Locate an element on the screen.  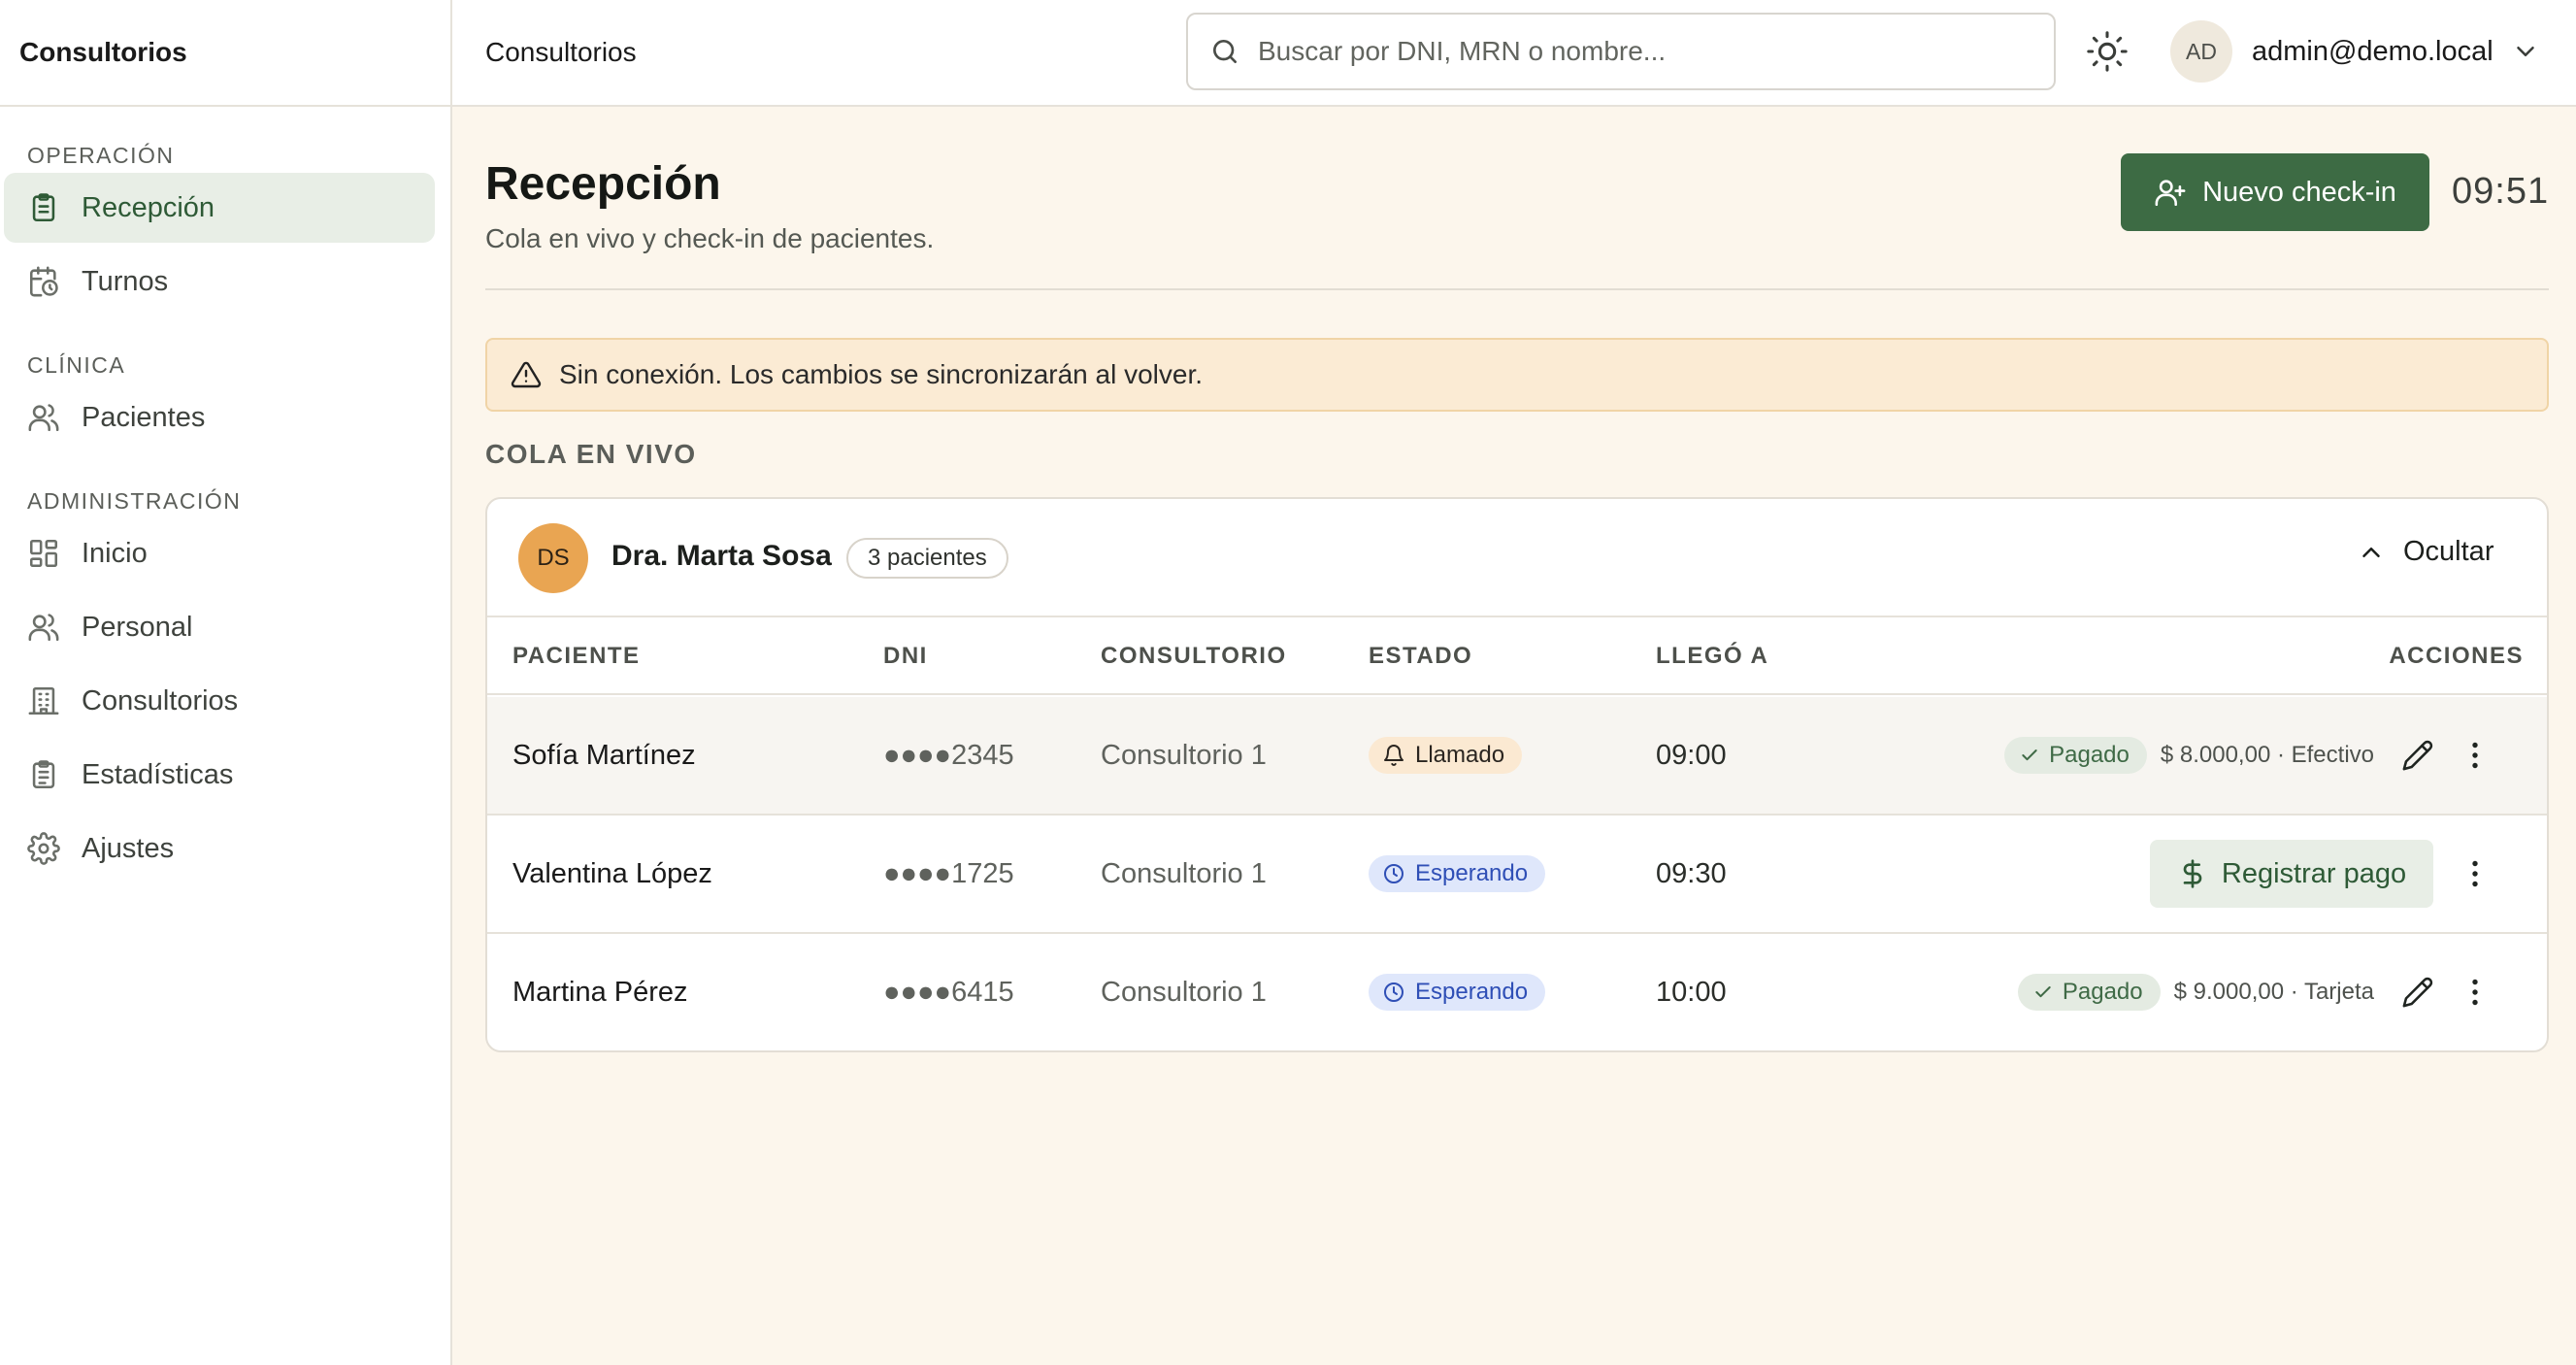
payment-amount: $ 9.000,00 · Tarjeta is located at coordinates (2273, 992).